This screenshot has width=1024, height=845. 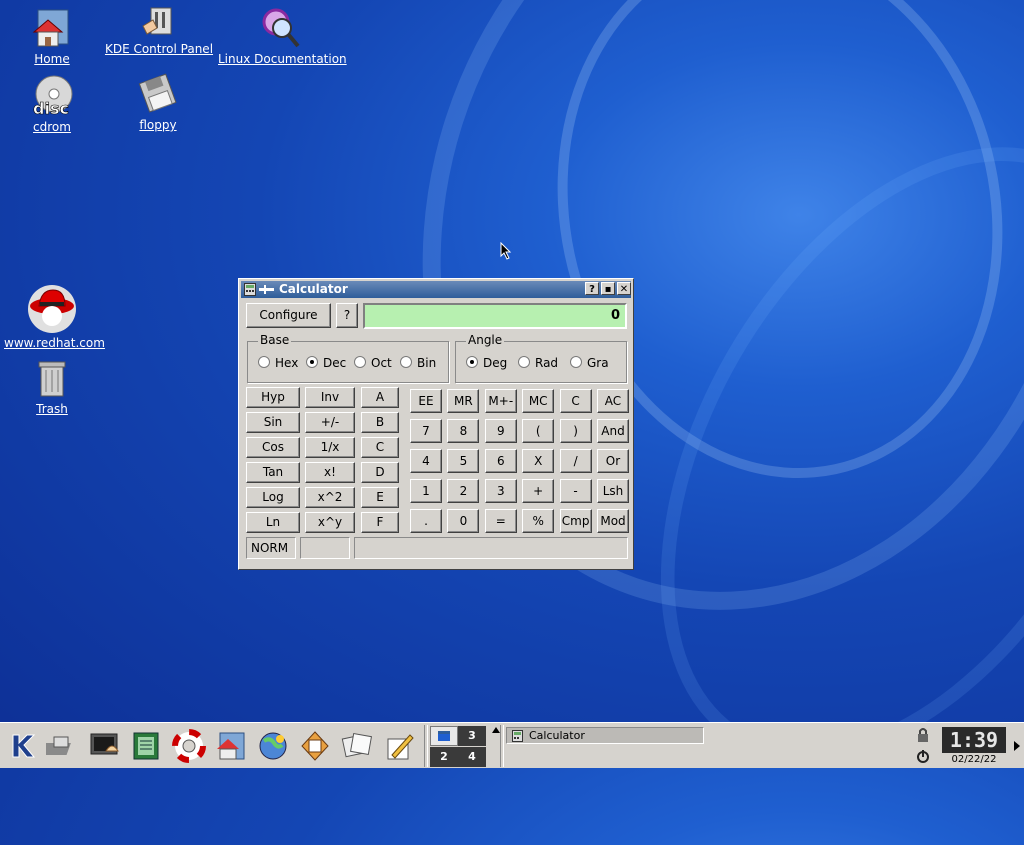 I want to click on desktop-icon-label: Home, so click(x=52, y=59).